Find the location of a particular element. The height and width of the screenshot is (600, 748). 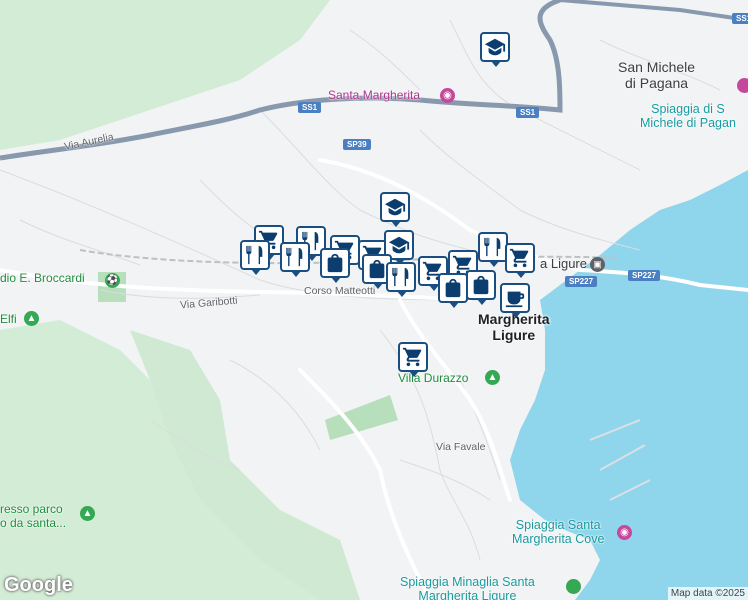

label-spiaggia-cove: Spiaggia Santa Margherita Cove is located at coordinates (558, 532).